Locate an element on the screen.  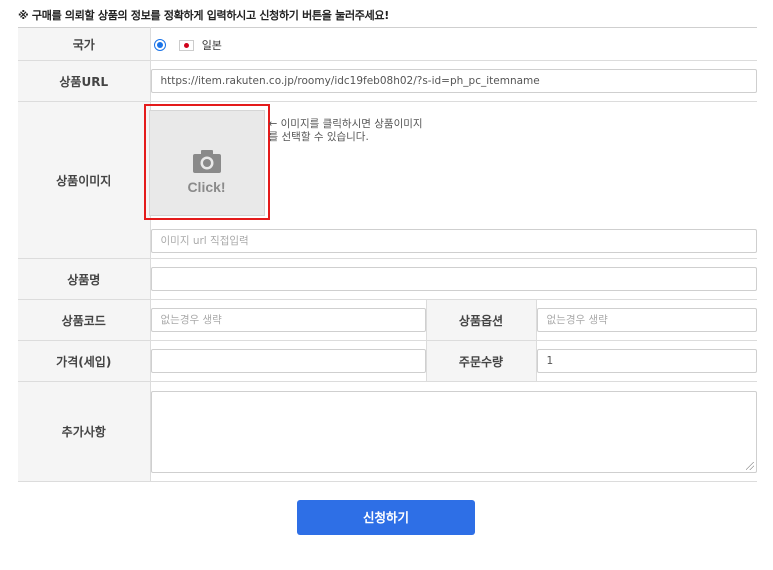
product-code-input: 없는경우 생략 is located at coordinates (288, 320).